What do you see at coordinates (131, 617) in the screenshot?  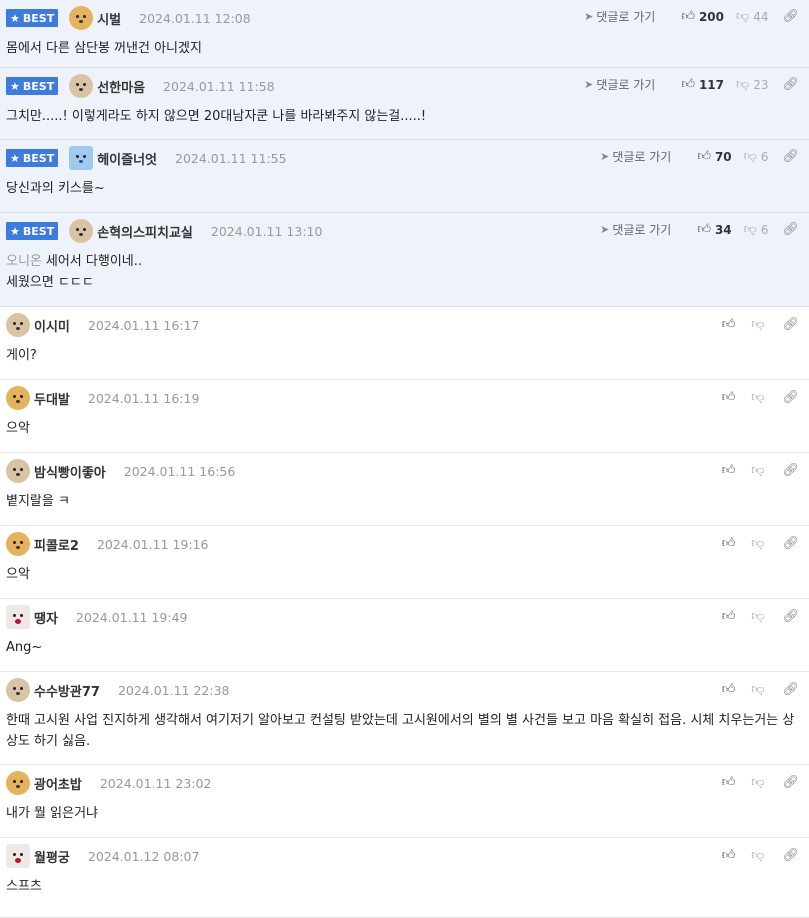 I see `comment-date: 2024.01.11 19:49` at bounding box center [131, 617].